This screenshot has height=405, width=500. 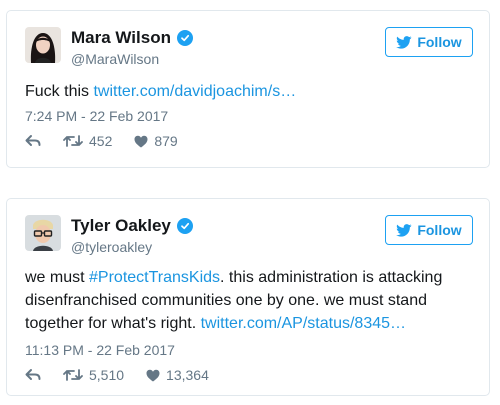 I want to click on tweet-timestamp: 11:13 PM - 22 Feb 2017, so click(x=100, y=350).